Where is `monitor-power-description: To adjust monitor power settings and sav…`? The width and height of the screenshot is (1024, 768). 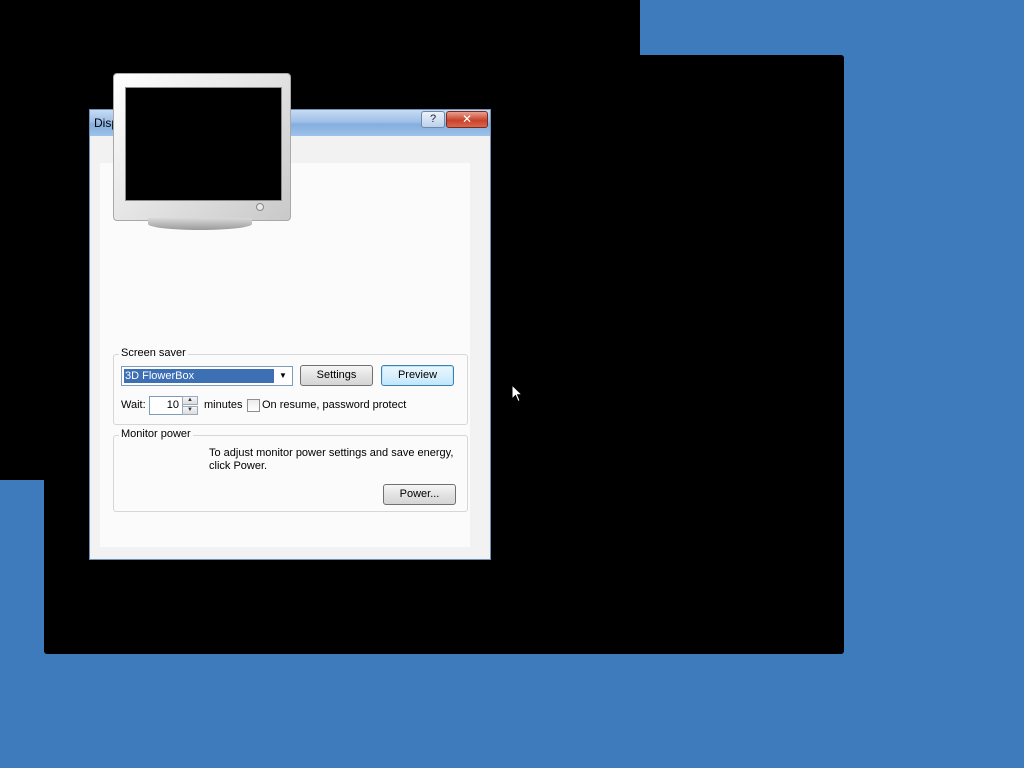 monitor-power-description: To adjust monitor power settings and sav… is located at coordinates (331, 459).